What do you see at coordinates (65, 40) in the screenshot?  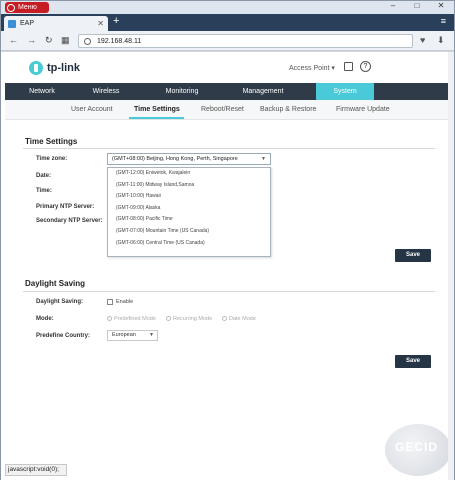 I see `speed-dial-icon: ▦` at bounding box center [65, 40].